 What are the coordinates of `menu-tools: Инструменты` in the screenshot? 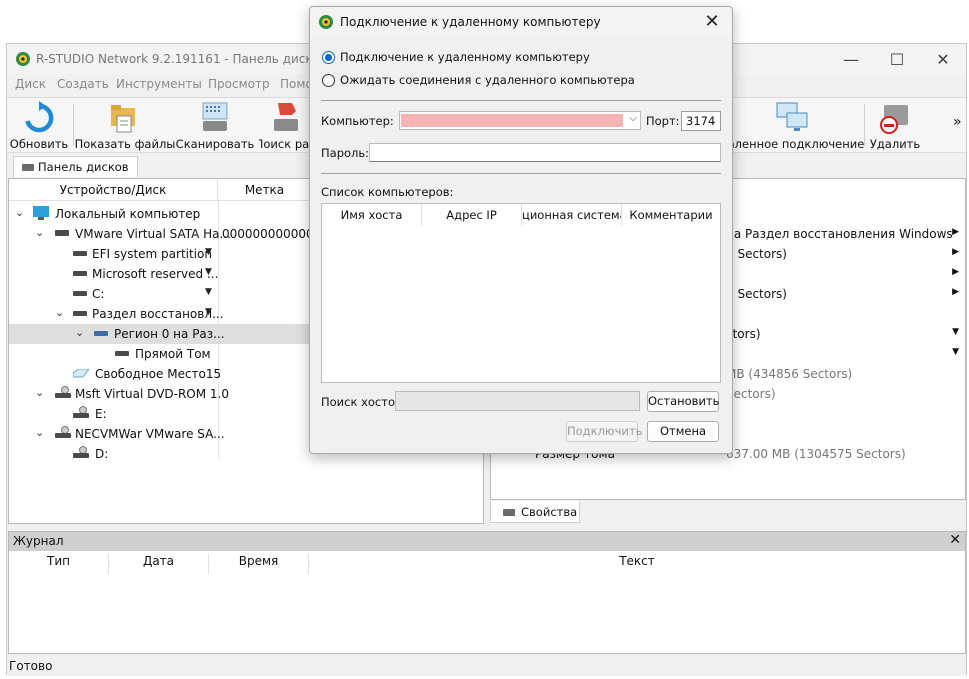 It's located at (159, 84).